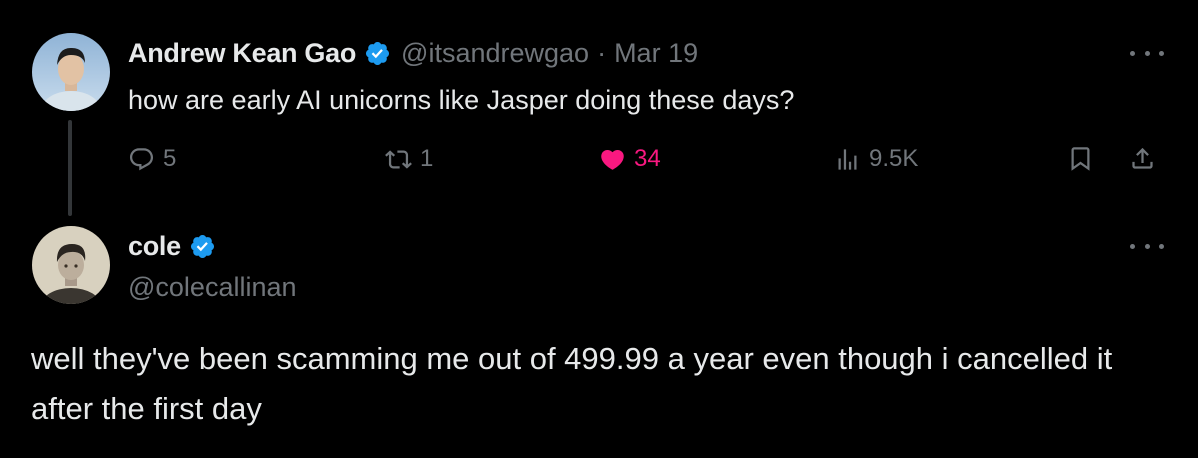  I want to click on tweet-date: Mar 19, so click(656, 53).